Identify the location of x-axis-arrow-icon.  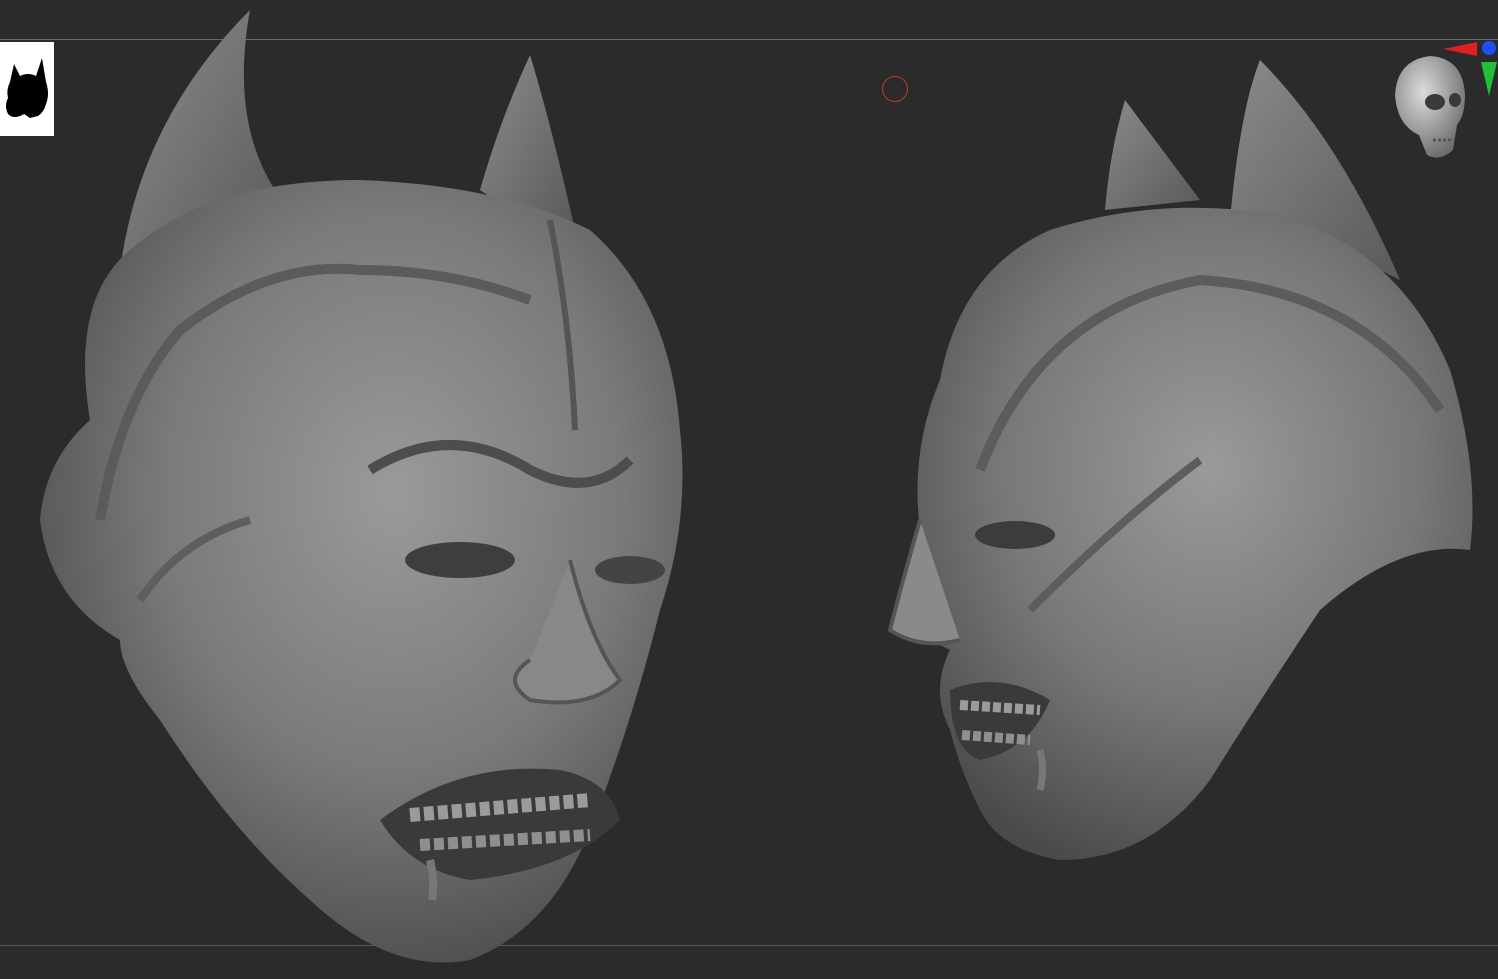
(1460, 49).